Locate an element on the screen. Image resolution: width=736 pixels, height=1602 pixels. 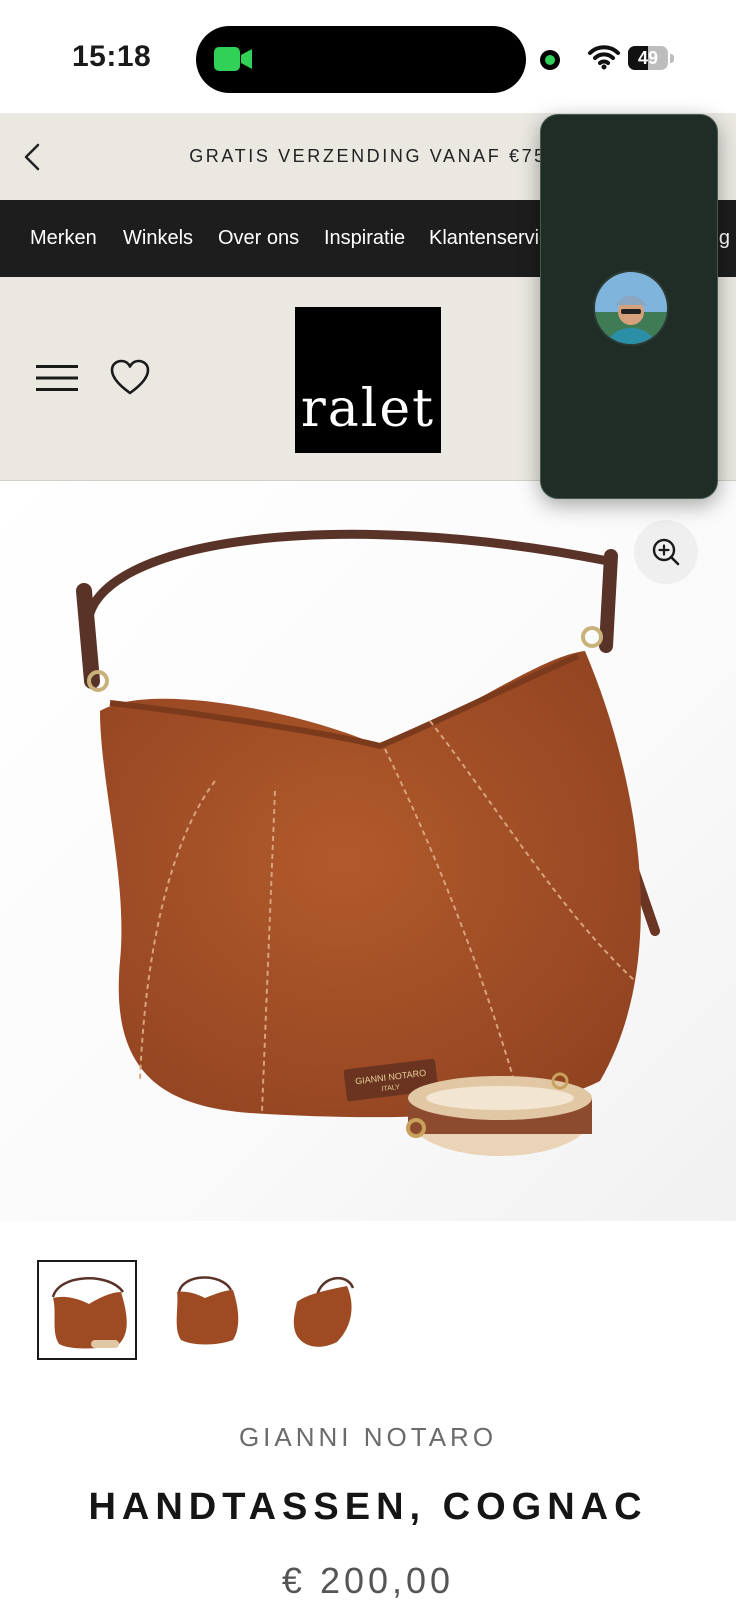
chevron-left-icon is located at coordinates (33, 157).